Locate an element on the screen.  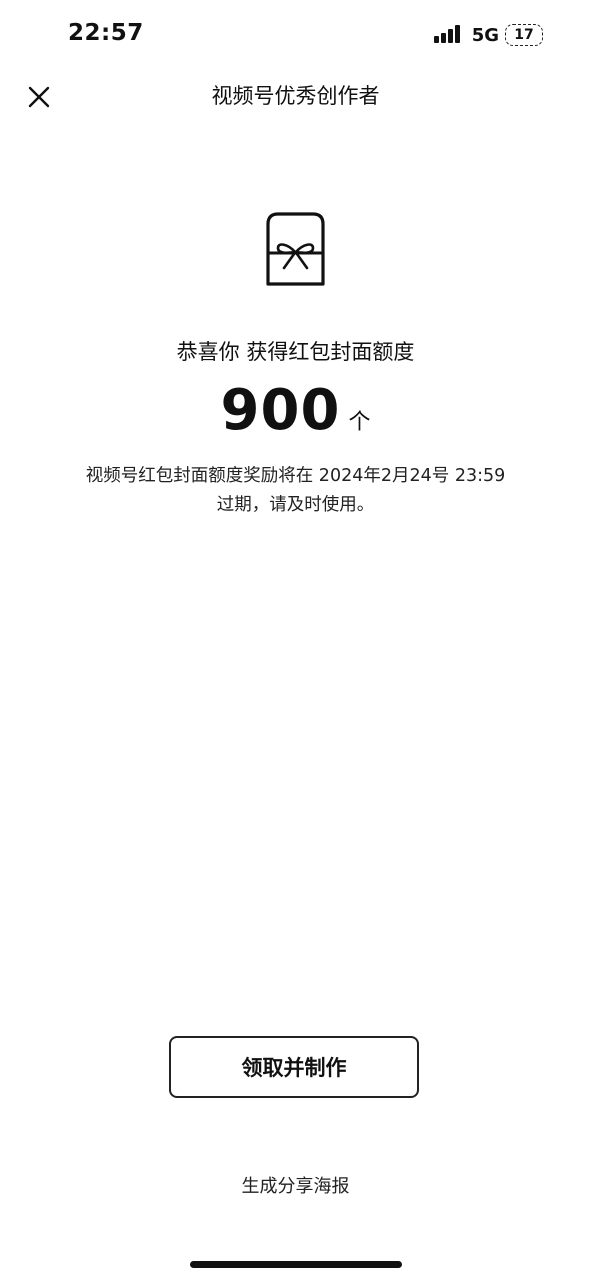
amount-row: 900 个 is located at coordinates (295, 410).